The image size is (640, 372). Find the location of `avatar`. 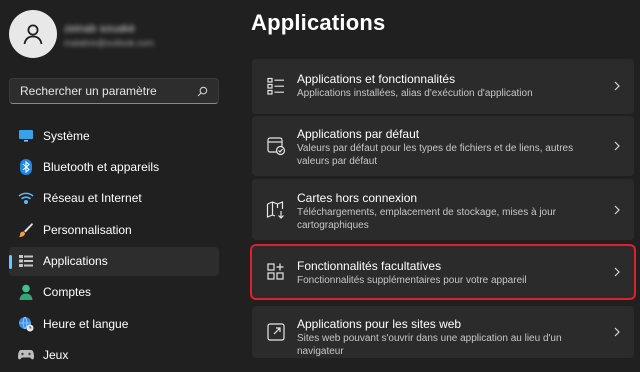

avatar is located at coordinates (33, 34).